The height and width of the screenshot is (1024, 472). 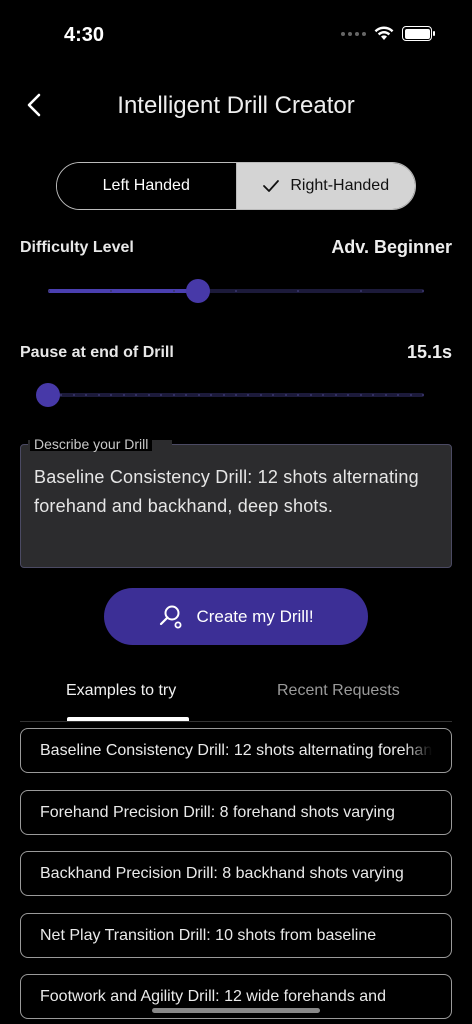 I want to click on wifi-icon, so click(x=384, y=33).